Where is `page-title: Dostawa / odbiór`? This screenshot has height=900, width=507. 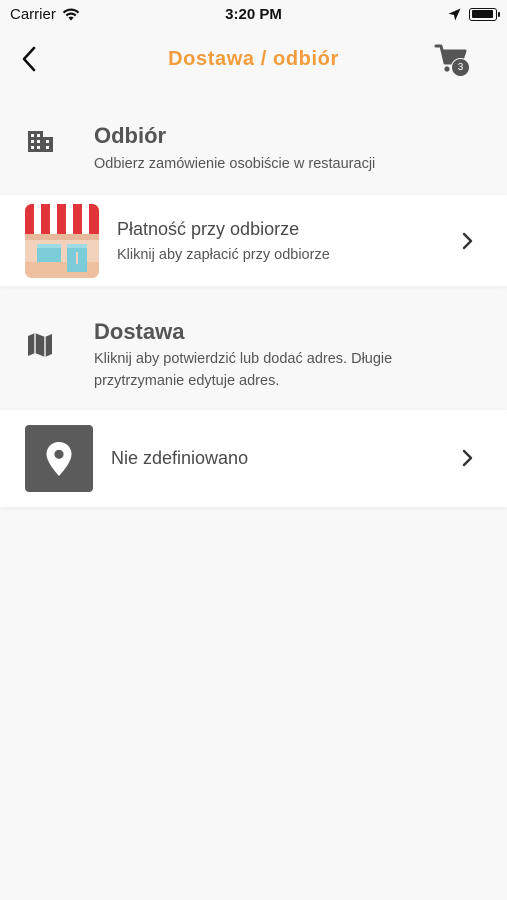 page-title: Dostawa / odbiór is located at coordinates (253, 59).